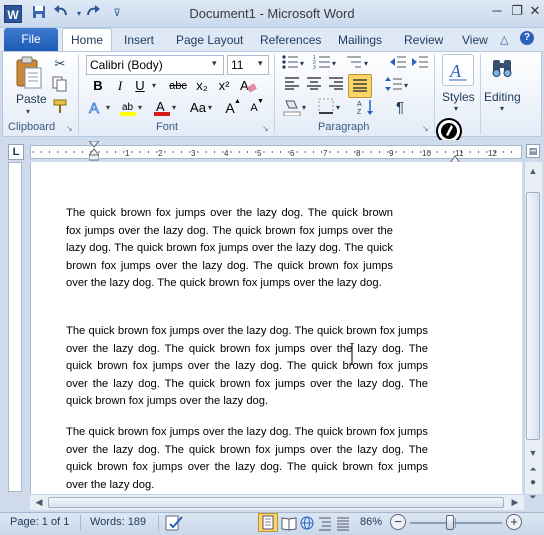 This screenshot has height=535, width=544. I want to click on format-painter-icon, so click(60, 108).